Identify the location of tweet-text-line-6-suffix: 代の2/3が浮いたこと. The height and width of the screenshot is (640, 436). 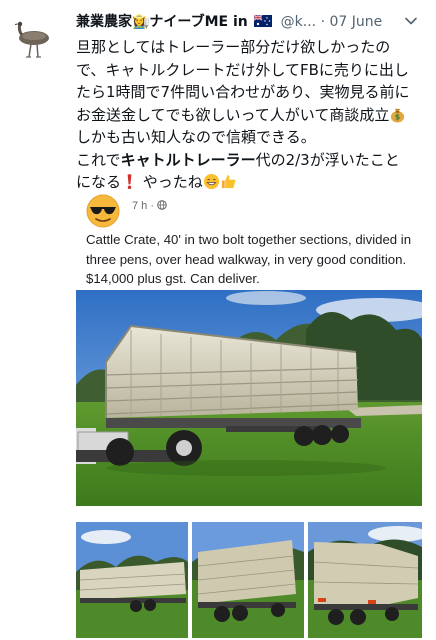
(327, 159).